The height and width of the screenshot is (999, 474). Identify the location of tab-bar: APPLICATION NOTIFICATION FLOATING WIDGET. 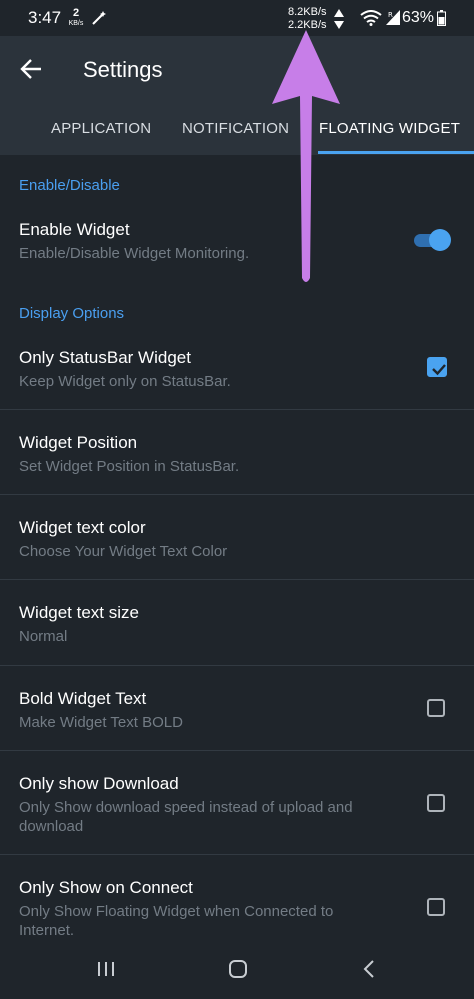
(237, 130).